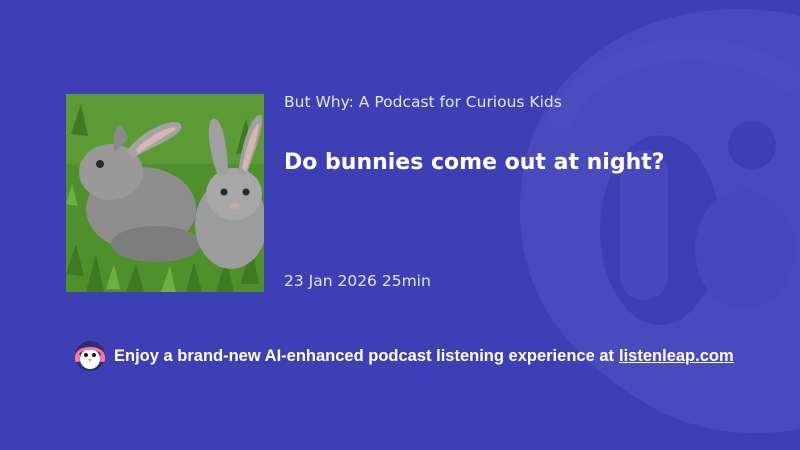  What do you see at coordinates (423, 102) in the screenshot?
I see `podcast-name: But Why: A Podcast for Curious Kids` at bounding box center [423, 102].